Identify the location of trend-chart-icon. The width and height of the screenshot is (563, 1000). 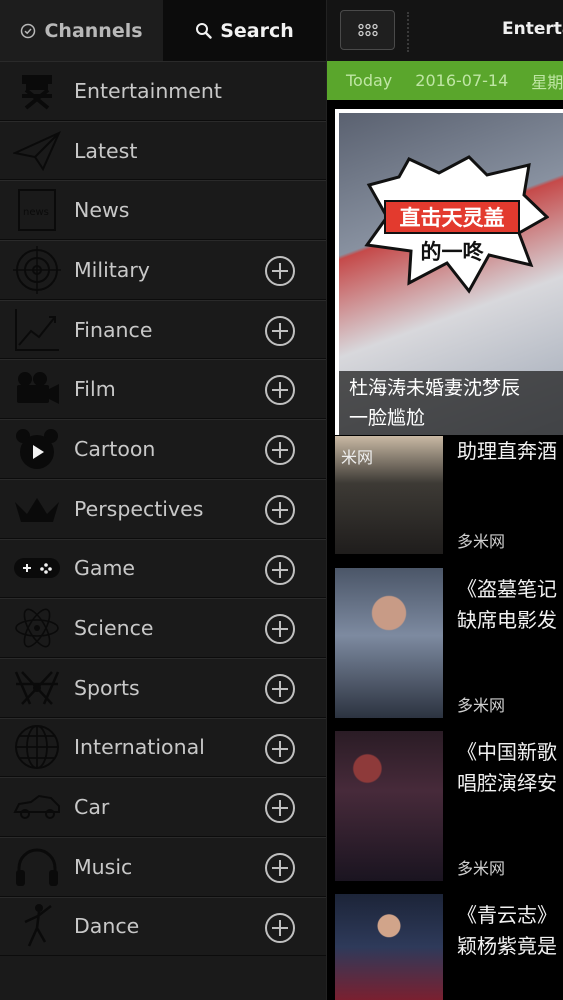
(37, 329).